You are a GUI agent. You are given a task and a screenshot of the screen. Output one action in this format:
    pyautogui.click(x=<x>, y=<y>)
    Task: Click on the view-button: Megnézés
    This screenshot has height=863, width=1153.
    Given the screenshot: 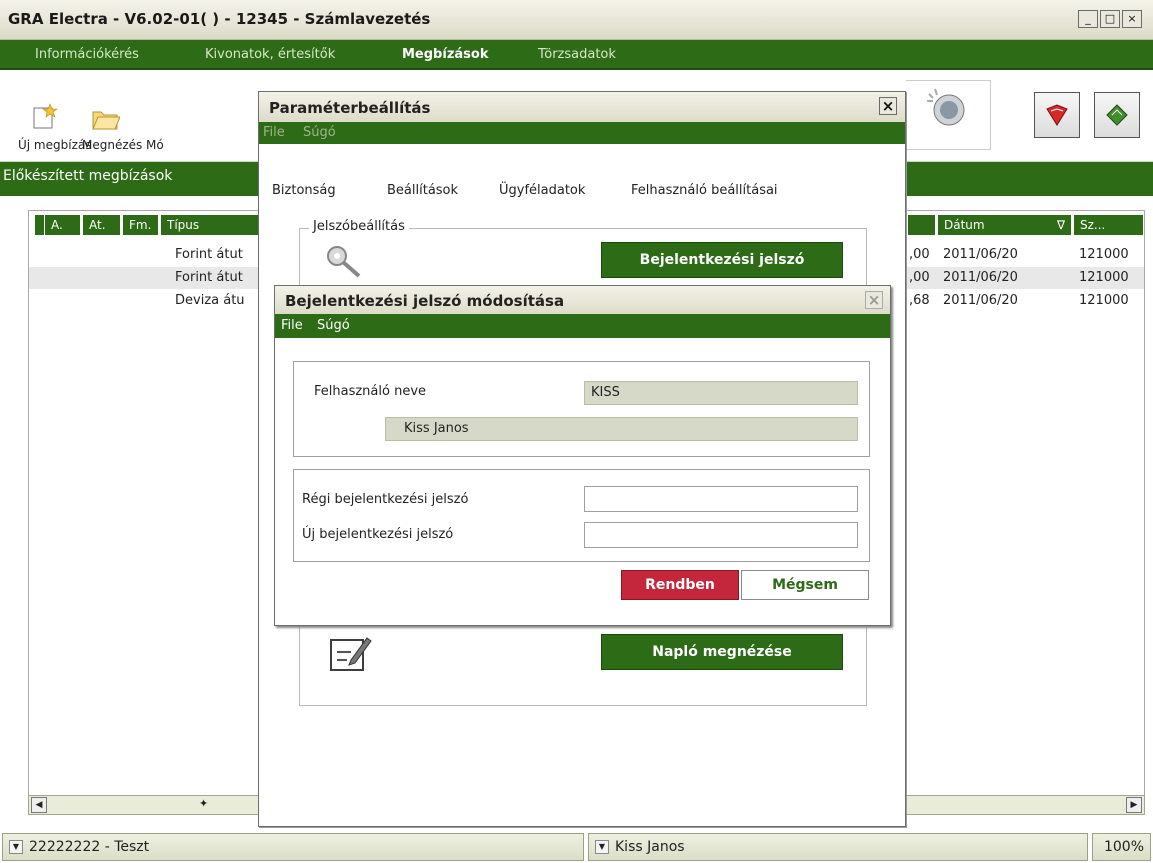 What is the action you would take?
    pyautogui.click(x=112, y=145)
    